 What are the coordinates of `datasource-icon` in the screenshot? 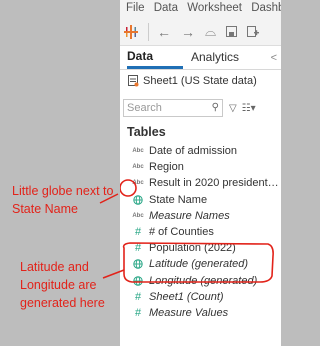 It's located at (133, 81).